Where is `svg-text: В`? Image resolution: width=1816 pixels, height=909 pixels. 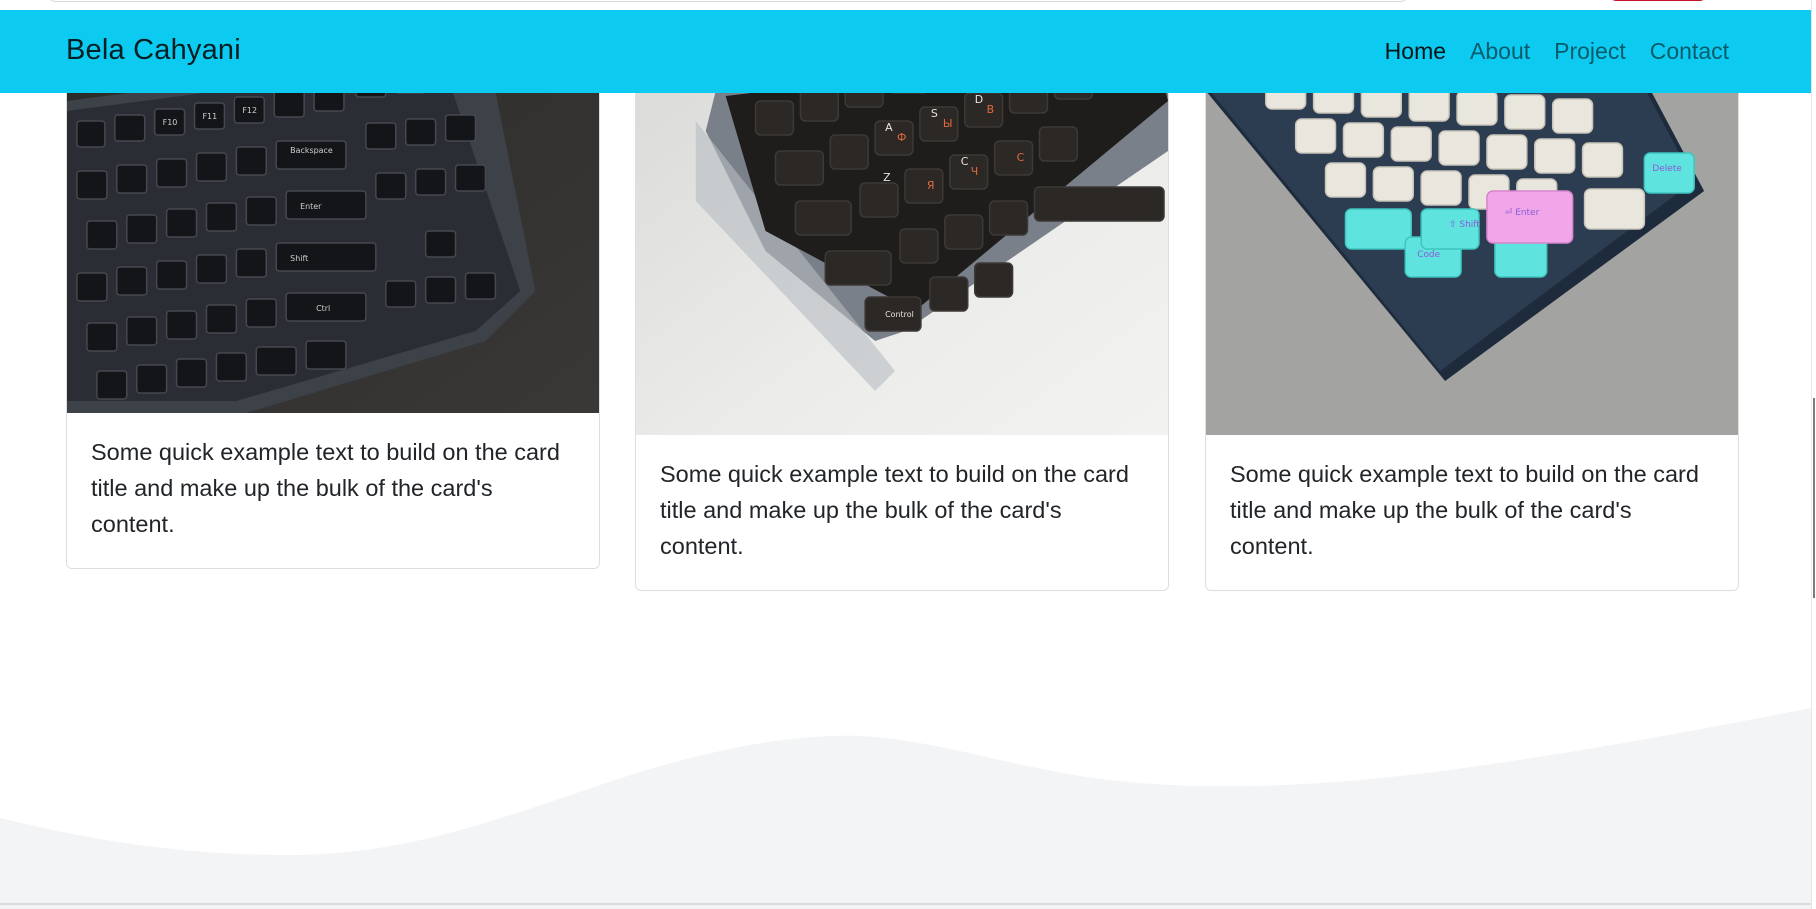 svg-text: В is located at coordinates (991, 109).